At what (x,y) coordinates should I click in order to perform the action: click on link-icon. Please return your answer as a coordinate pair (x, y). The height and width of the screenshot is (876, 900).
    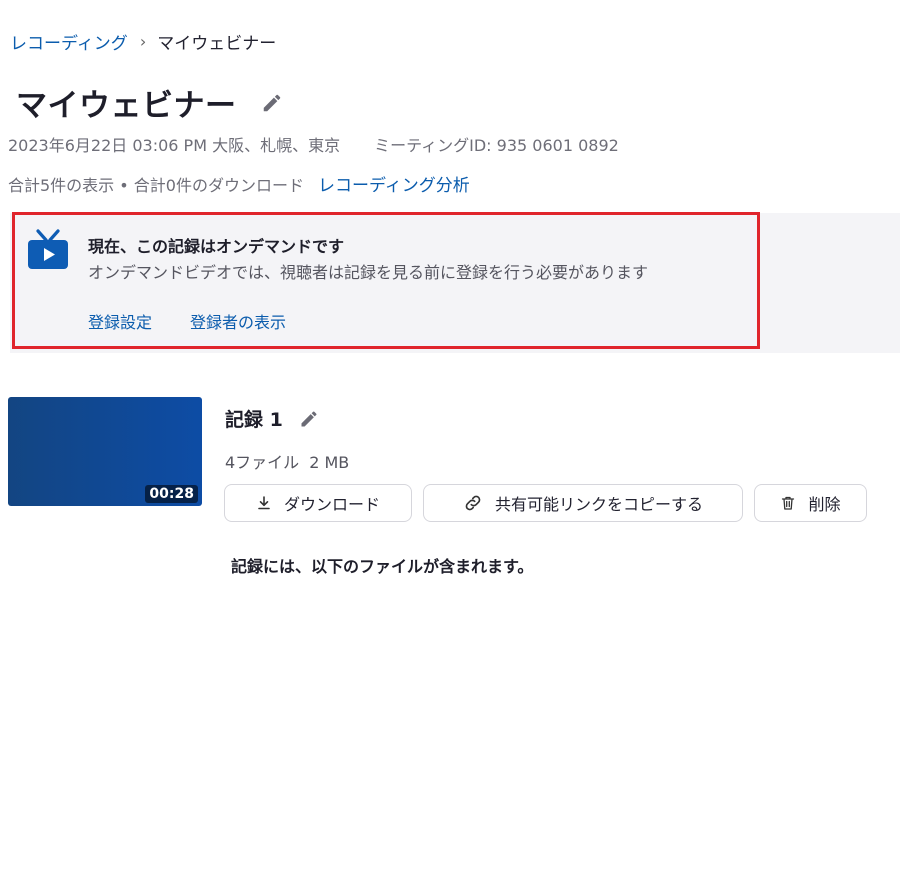
    Looking at the image, I should click on (473, 503).